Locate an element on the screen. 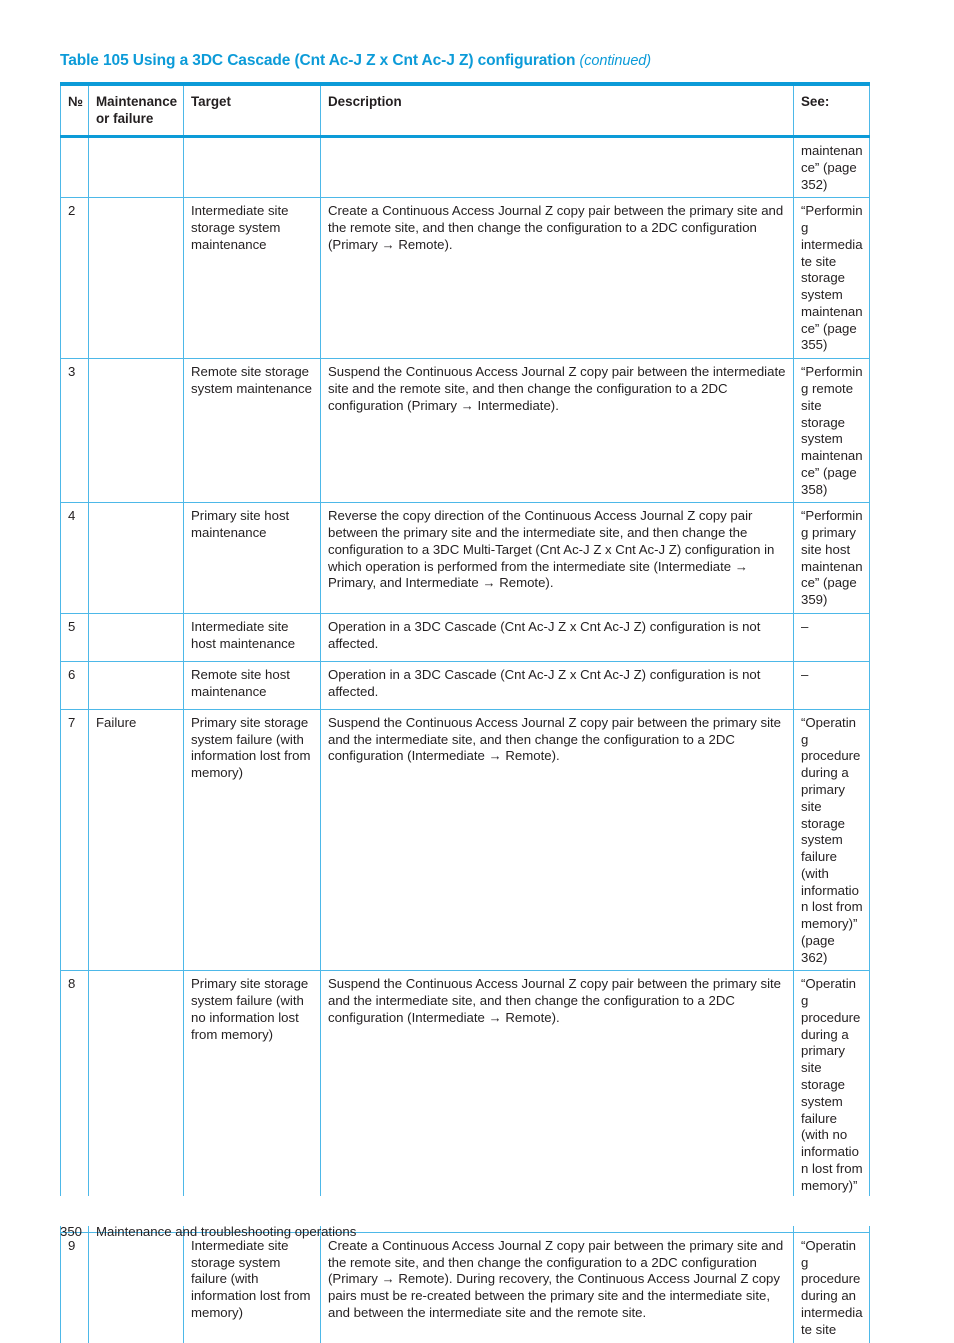  page-bottom-mask is located at coordinates (477, 1211).